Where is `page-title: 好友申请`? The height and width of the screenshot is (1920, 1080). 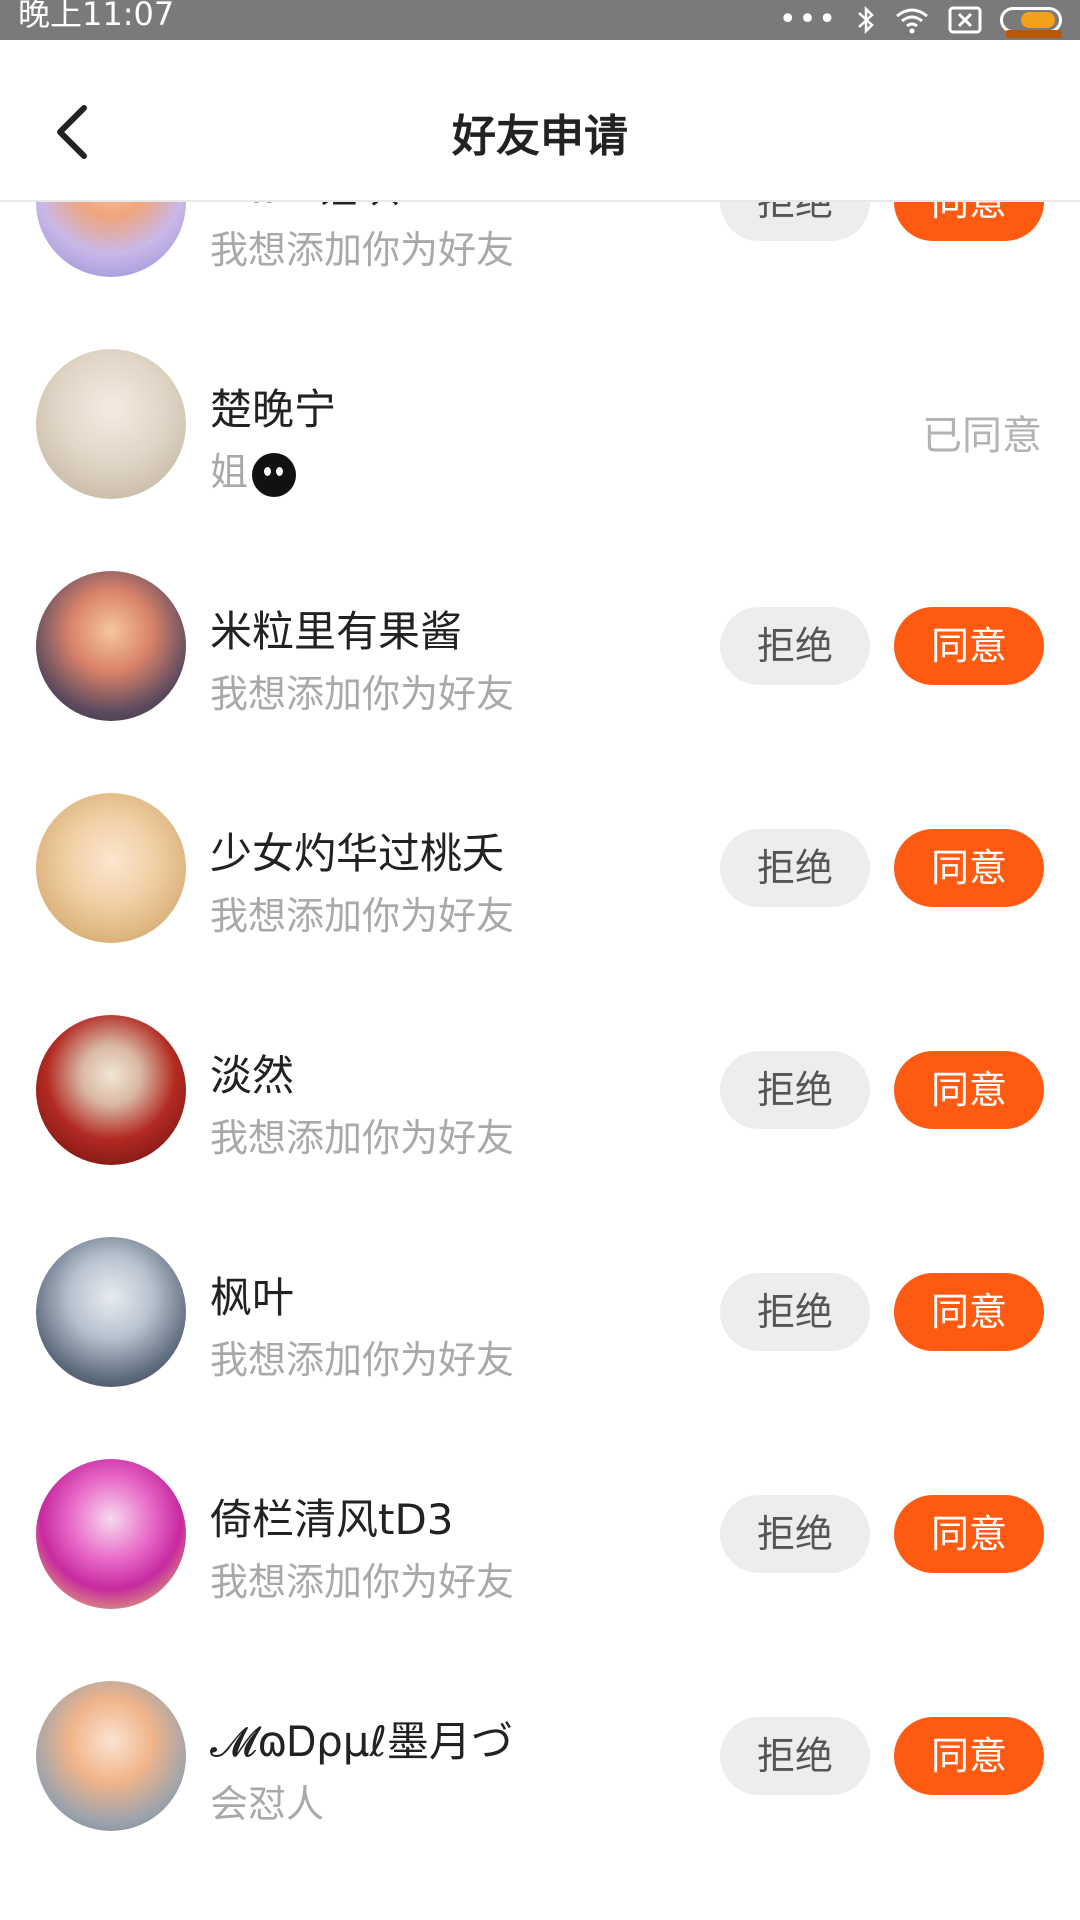
page-title: 好友申请 is located at coordinates (540, 136).